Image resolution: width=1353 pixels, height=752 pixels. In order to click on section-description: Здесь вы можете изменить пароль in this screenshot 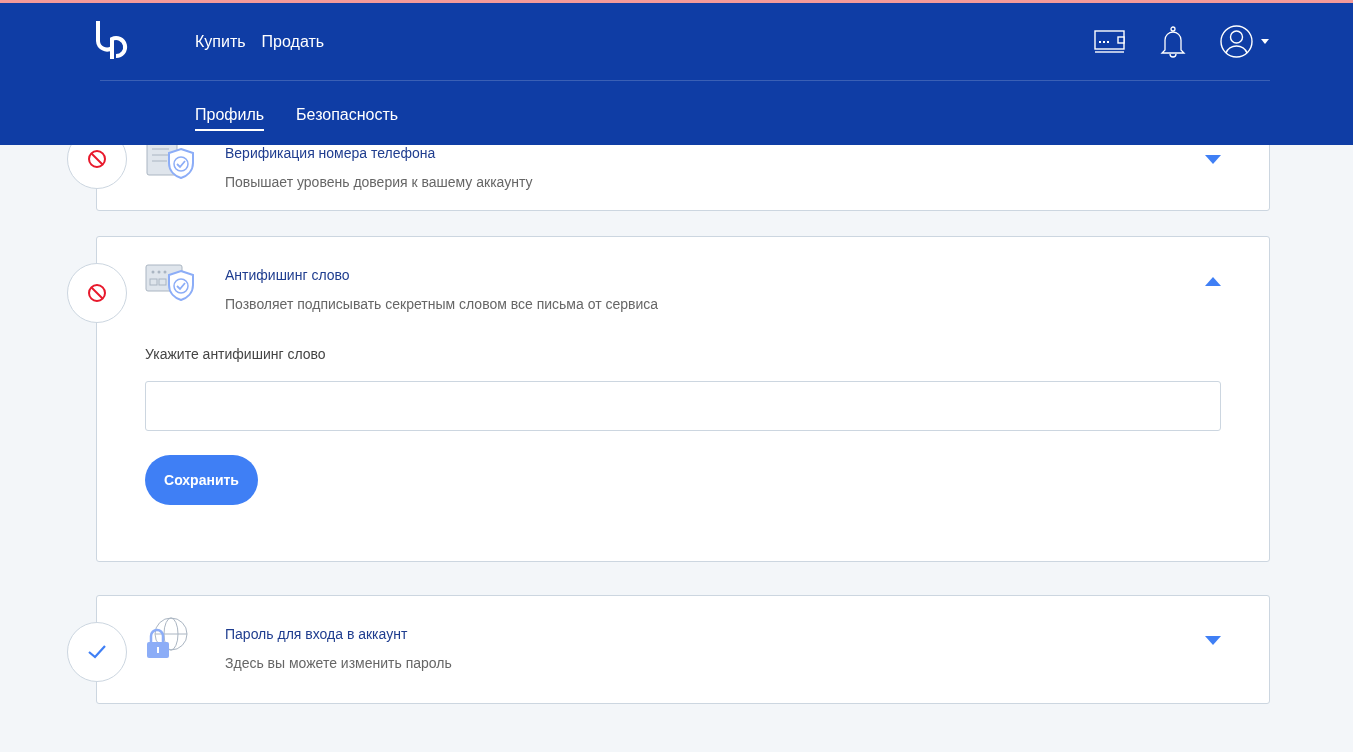, I will do `click(339, 663)`.